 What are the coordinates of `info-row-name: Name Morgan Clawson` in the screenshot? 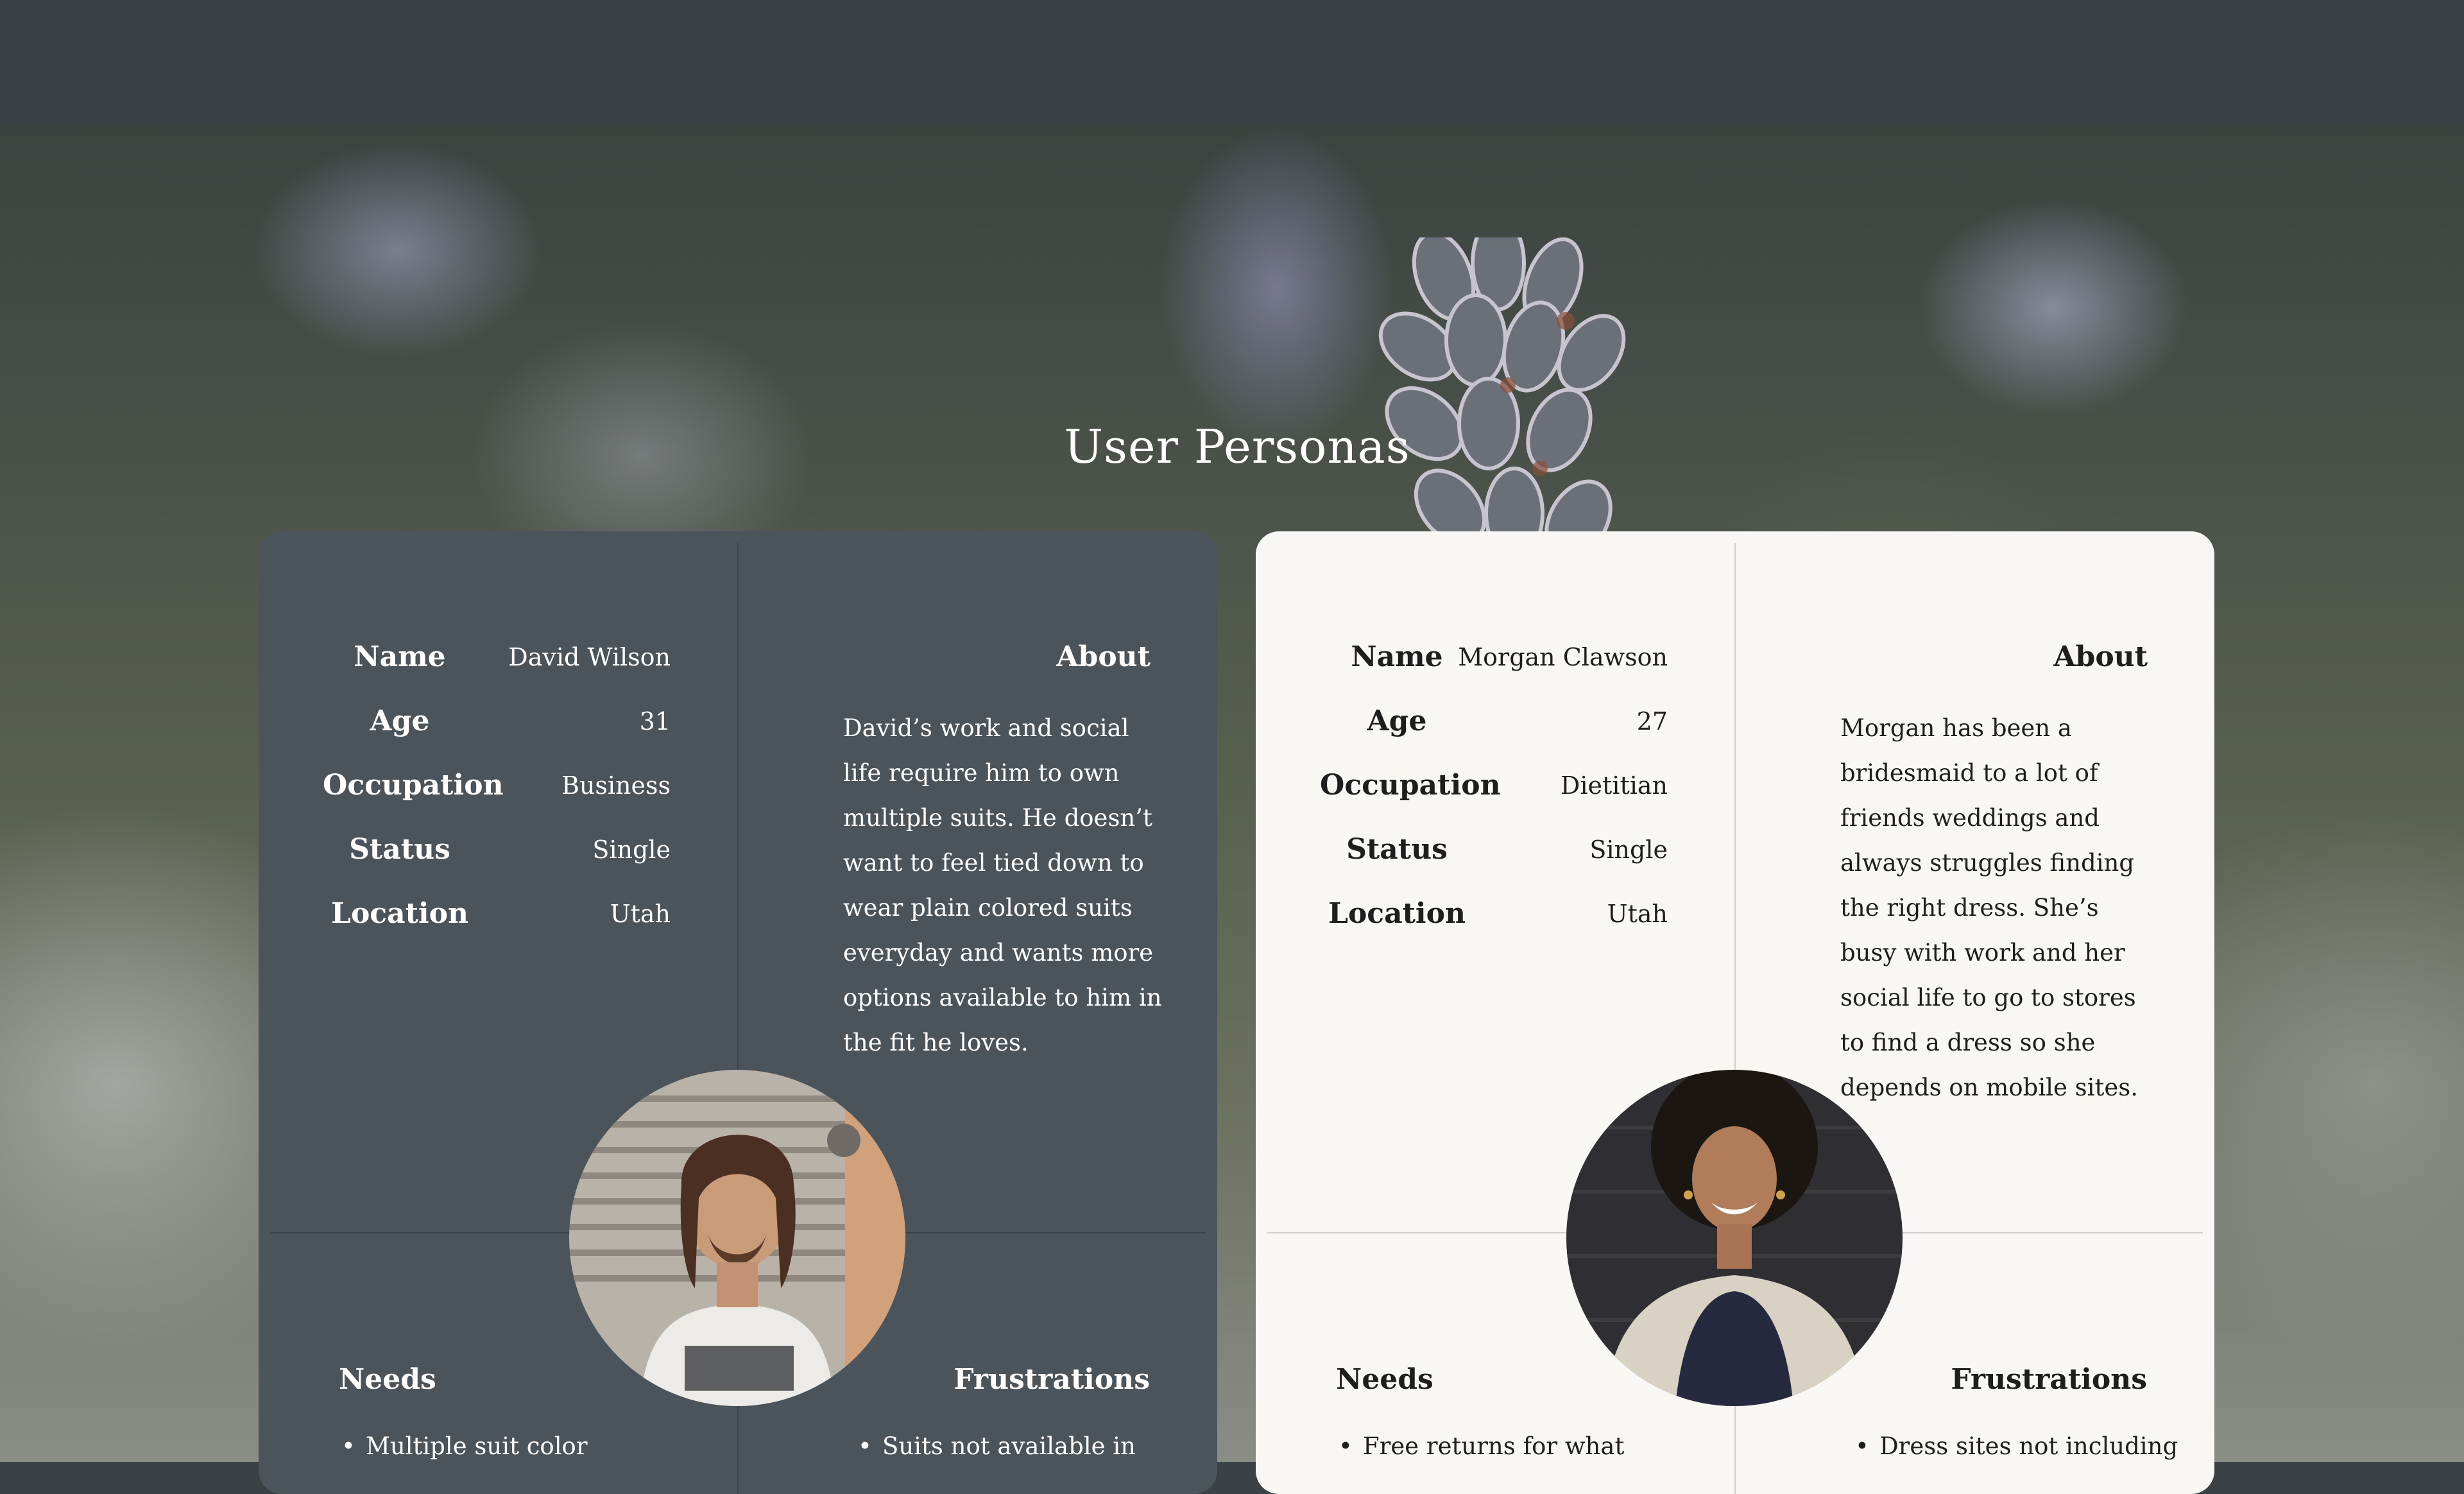 It's located at (1513, 672).